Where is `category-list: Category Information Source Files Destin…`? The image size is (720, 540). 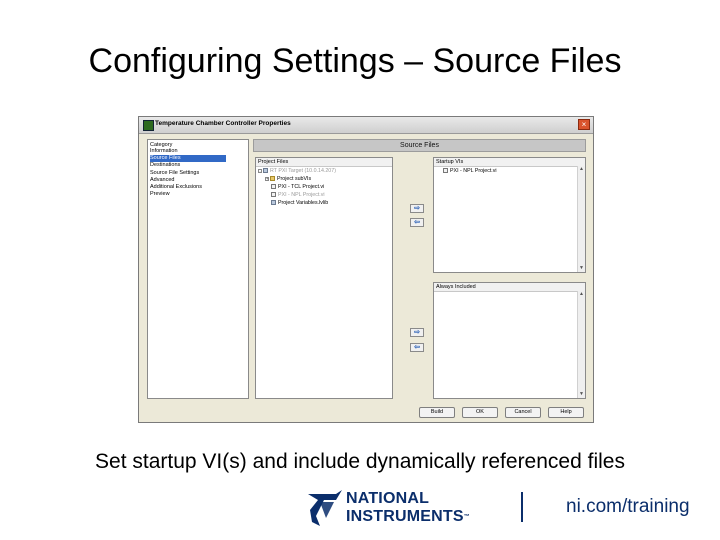
category-list: Category Information Source Files Destin… is located at coordinates (198, 269).